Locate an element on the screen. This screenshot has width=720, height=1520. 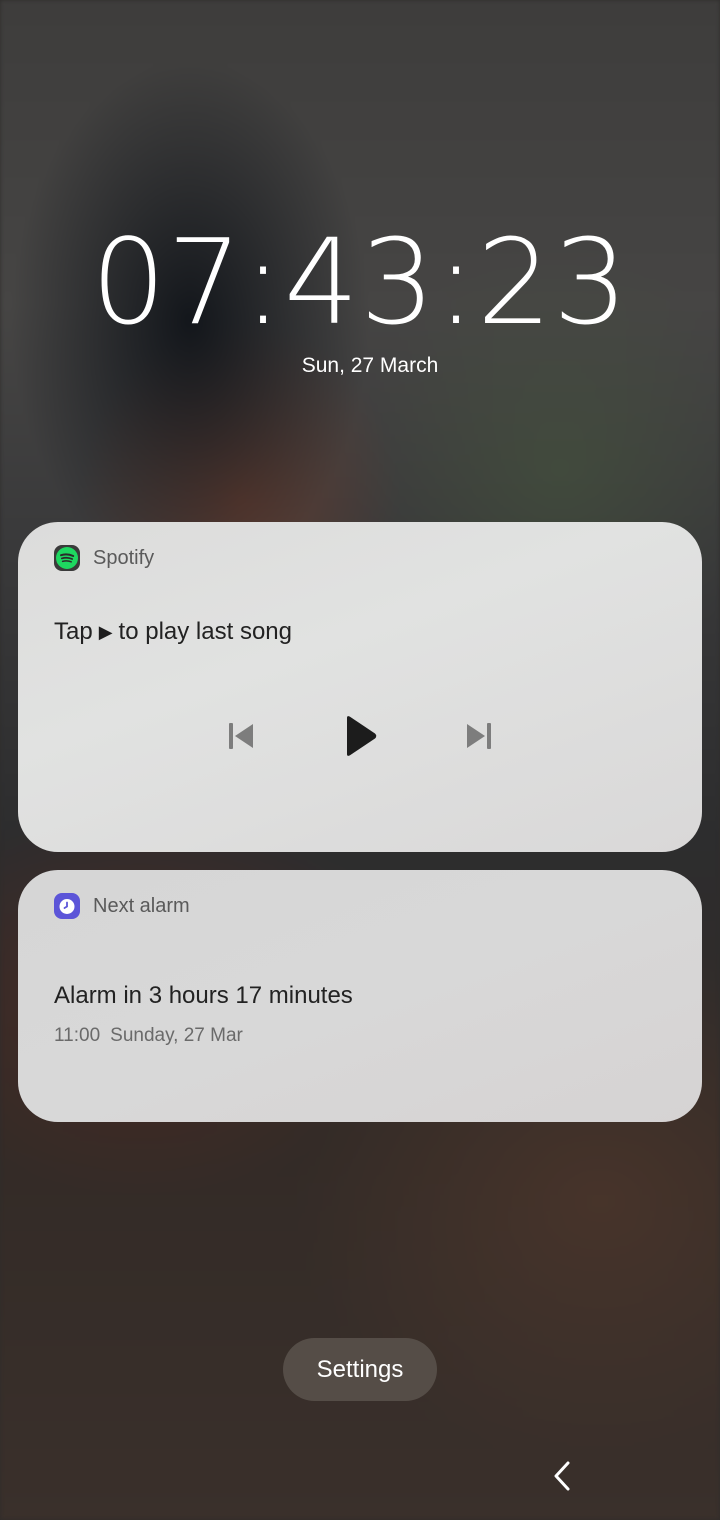
lockscreen-date: Sun, 27 March is located at coordinates (370, 365).